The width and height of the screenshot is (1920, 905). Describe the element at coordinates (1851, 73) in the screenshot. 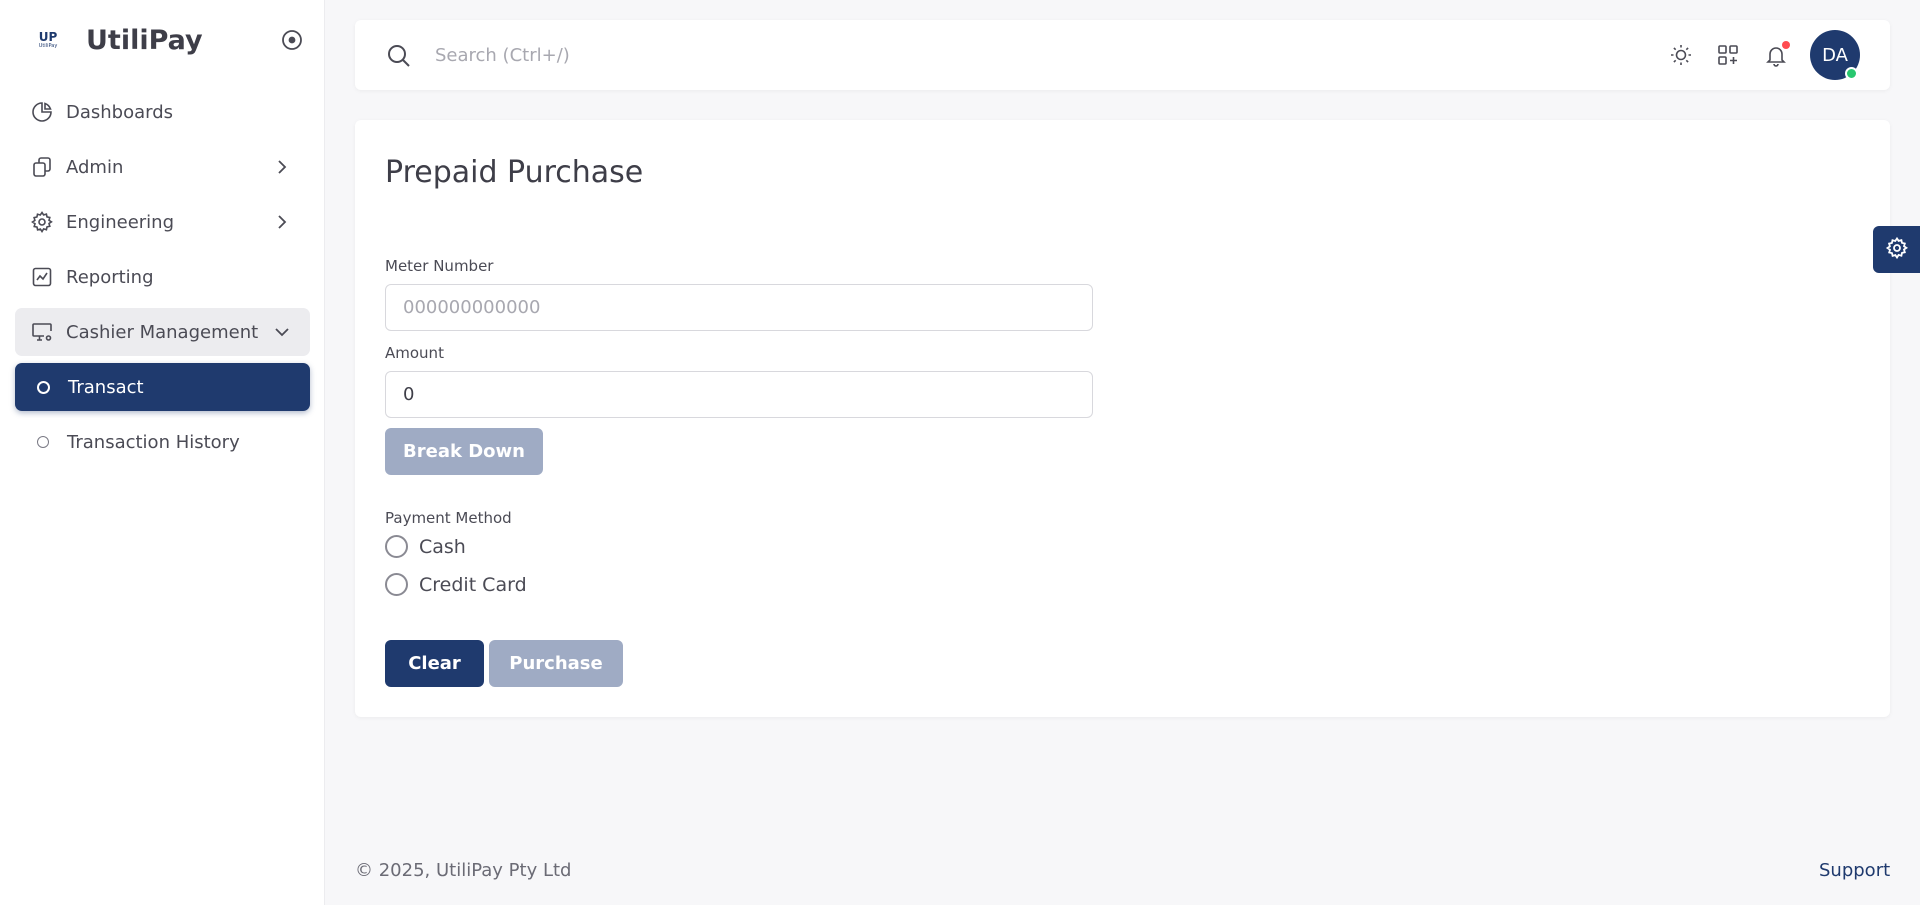

I see `online-status-badge` at that location.